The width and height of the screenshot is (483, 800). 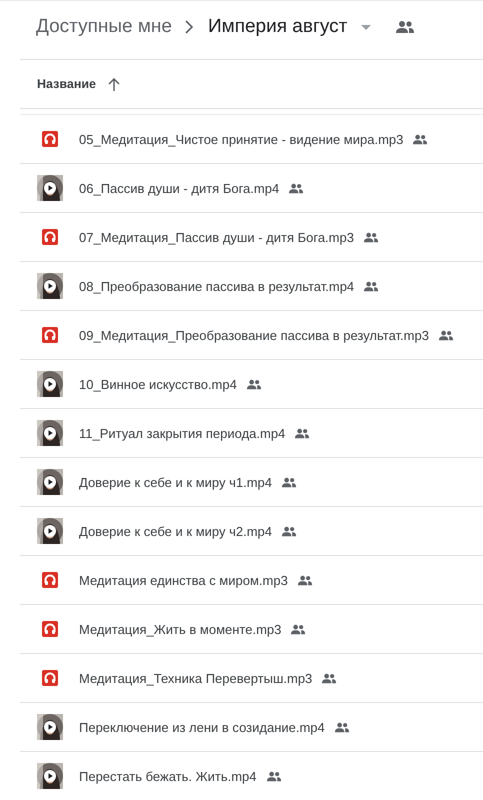 I want to click on file-name: 08_Преобразование пассива в результат.mp4, so click(x=216, y=286).